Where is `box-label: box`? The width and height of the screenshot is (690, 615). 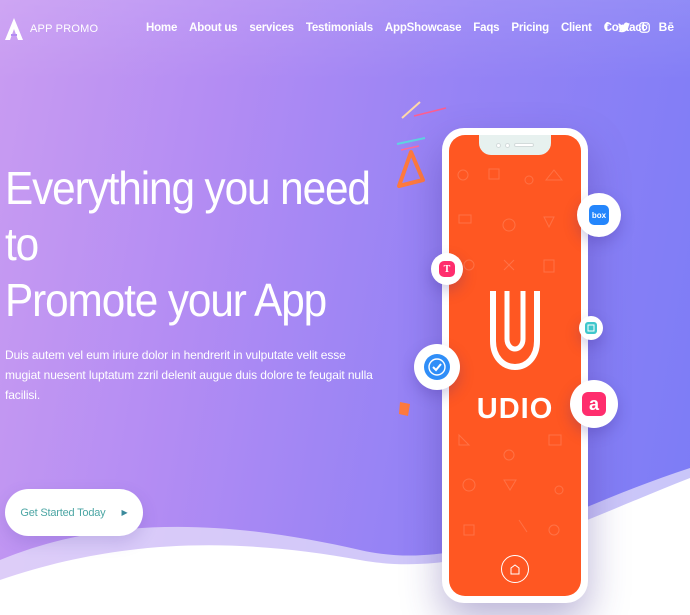 box-label: box is located at coordinates (599, 215).